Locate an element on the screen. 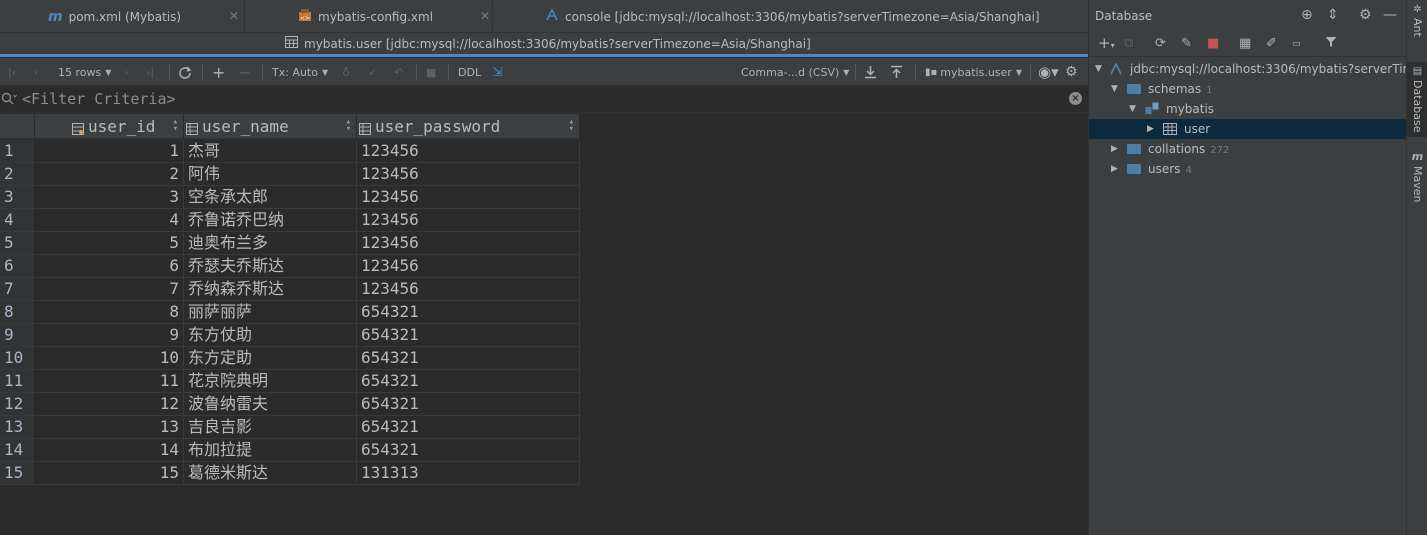 This screenshot has width=1427, height=535. commit-icon: ✓ is located at coordinates (372, 72).